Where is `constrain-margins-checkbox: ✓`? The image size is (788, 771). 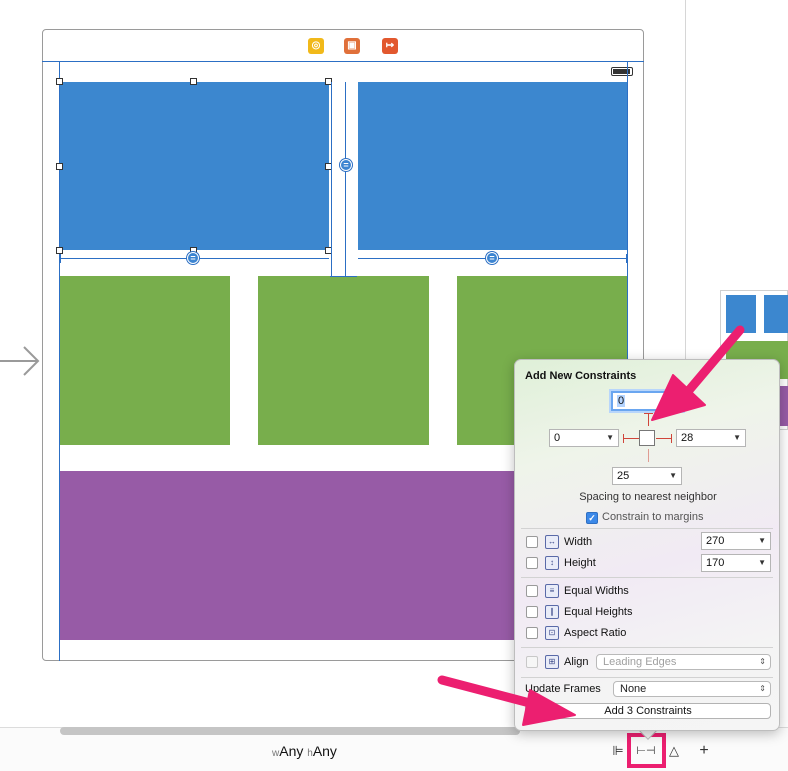 constrain-margins-checkbox: ✓ is located at coordinates (592, 518).